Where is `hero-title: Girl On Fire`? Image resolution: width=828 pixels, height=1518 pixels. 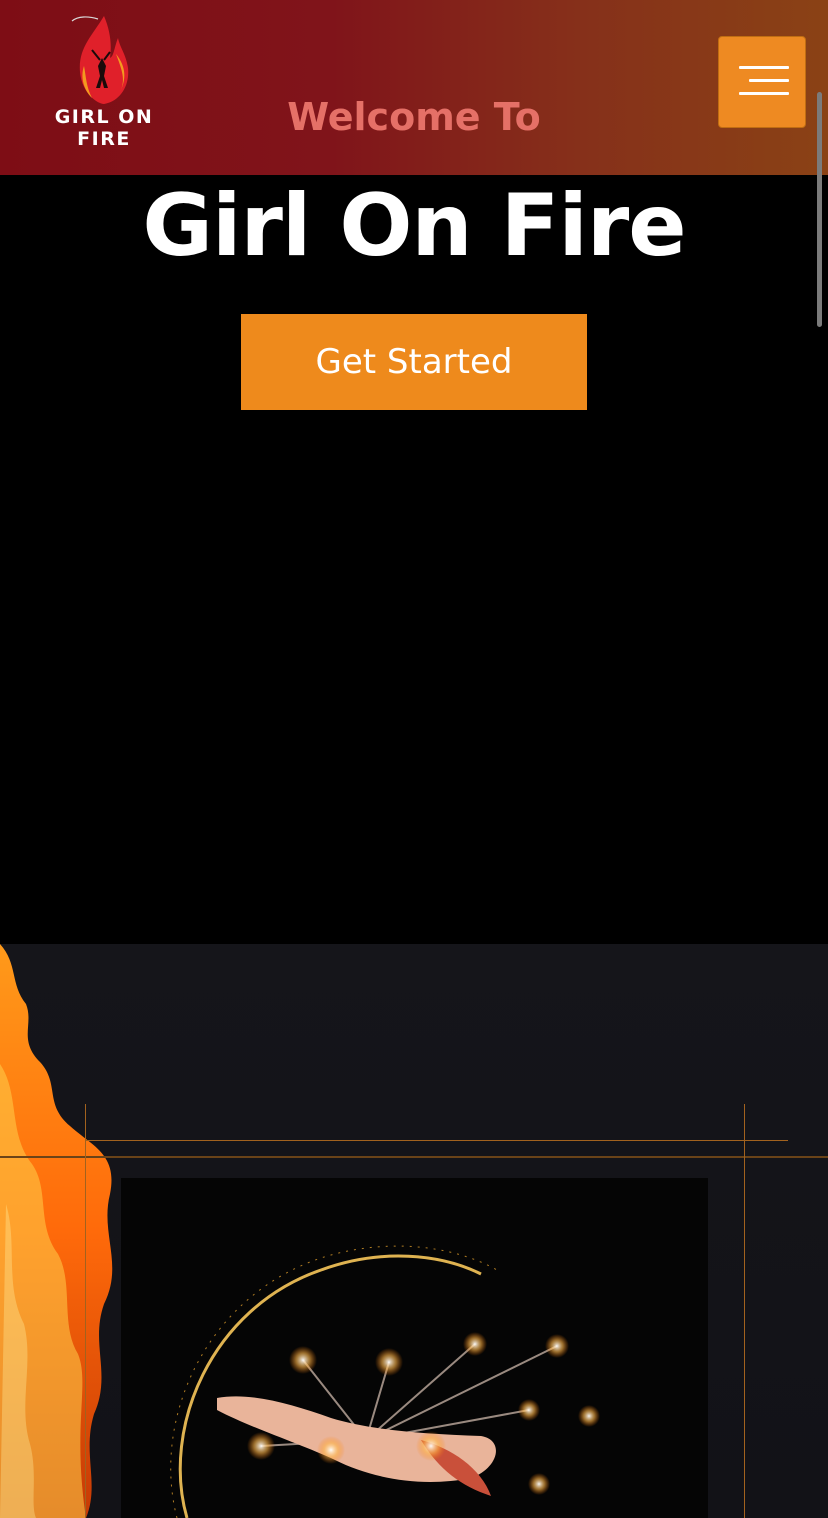
hero-title: Girl On Fire is located at coordinates (414, 226).